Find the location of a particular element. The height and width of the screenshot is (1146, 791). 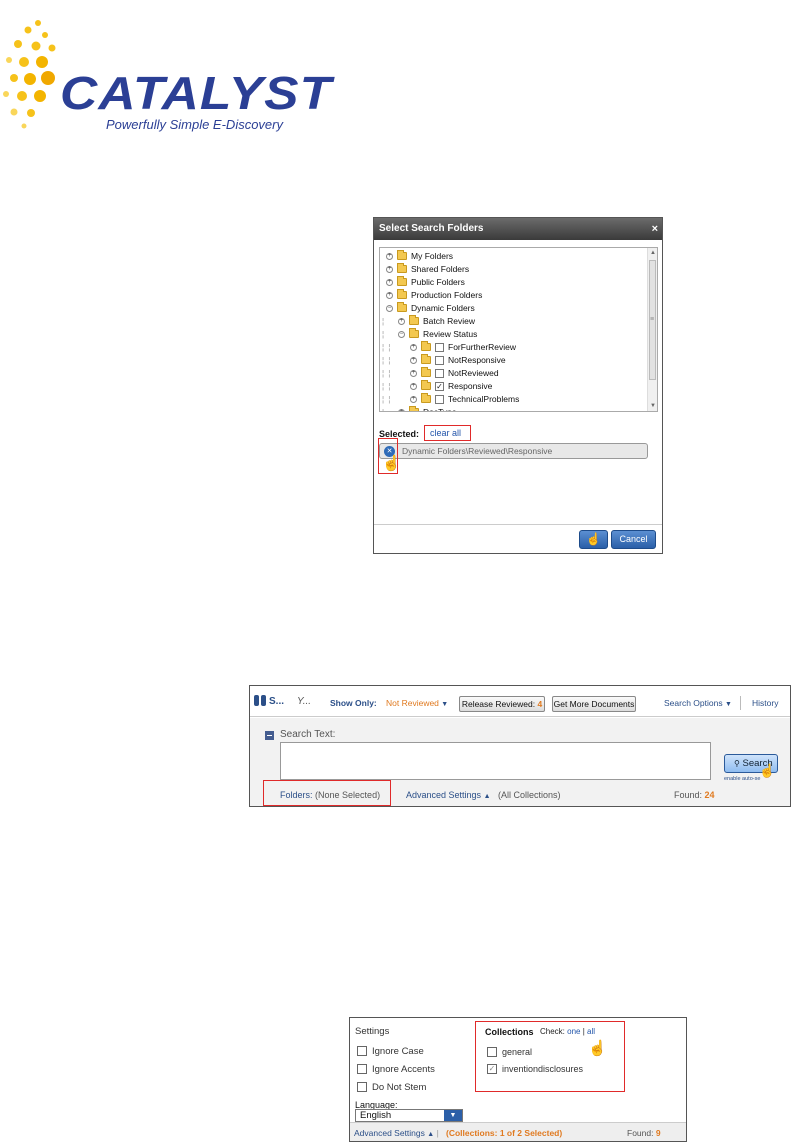

collection-general-checkbox is located at coordinates (492, 1052).